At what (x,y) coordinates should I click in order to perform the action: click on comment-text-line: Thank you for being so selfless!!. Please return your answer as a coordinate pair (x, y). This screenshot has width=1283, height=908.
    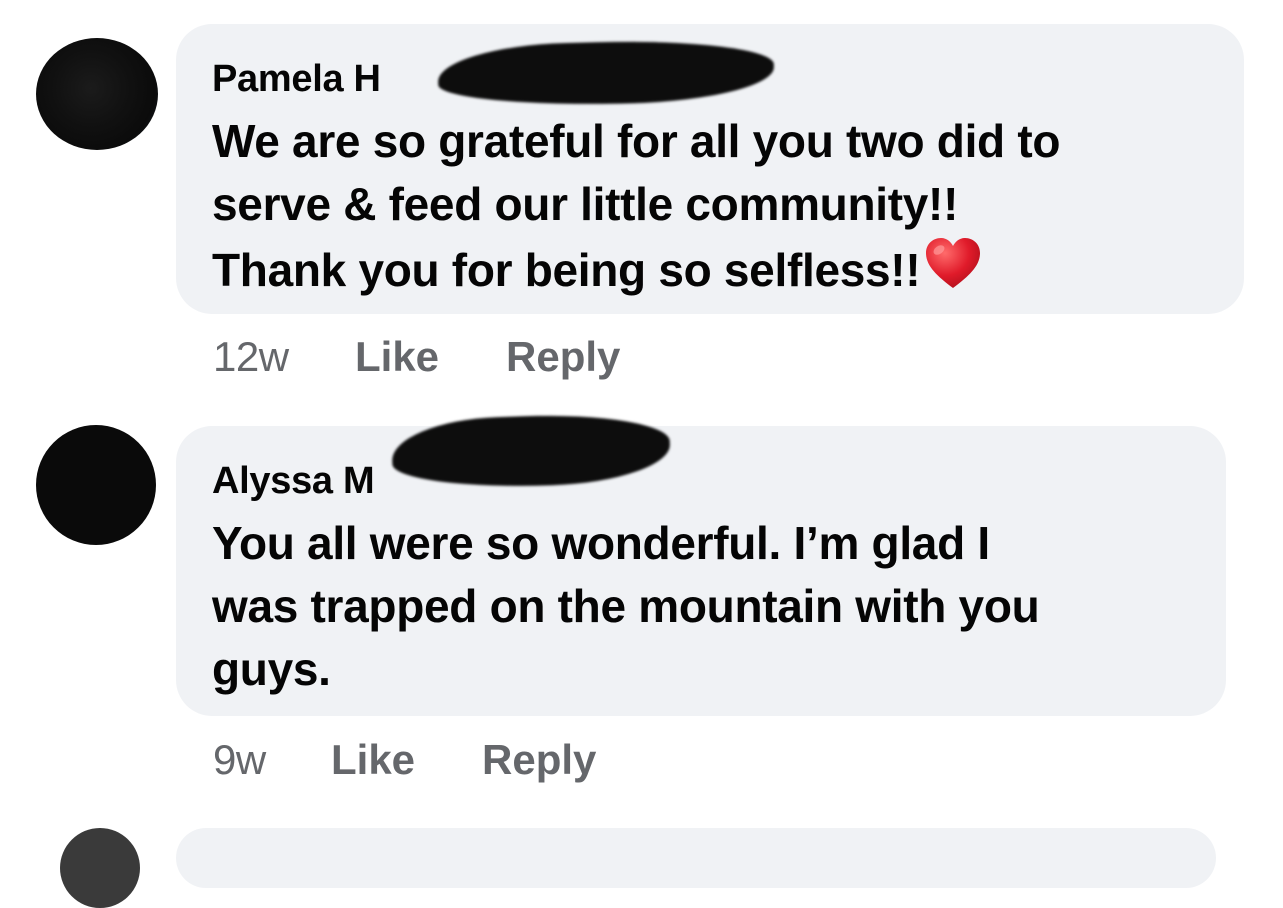
    Looking at the image, I should click on (636, 269).